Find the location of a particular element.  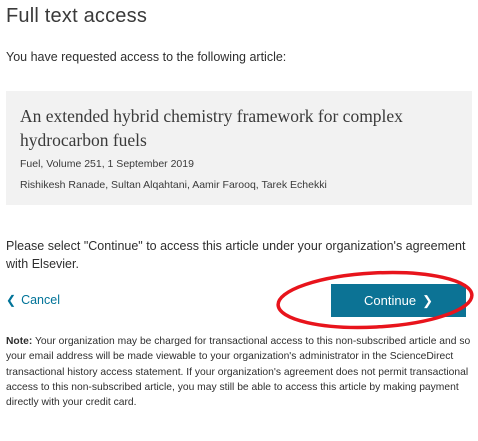

chevron-left-icon: ❮ is located at coordinates (11, 300).